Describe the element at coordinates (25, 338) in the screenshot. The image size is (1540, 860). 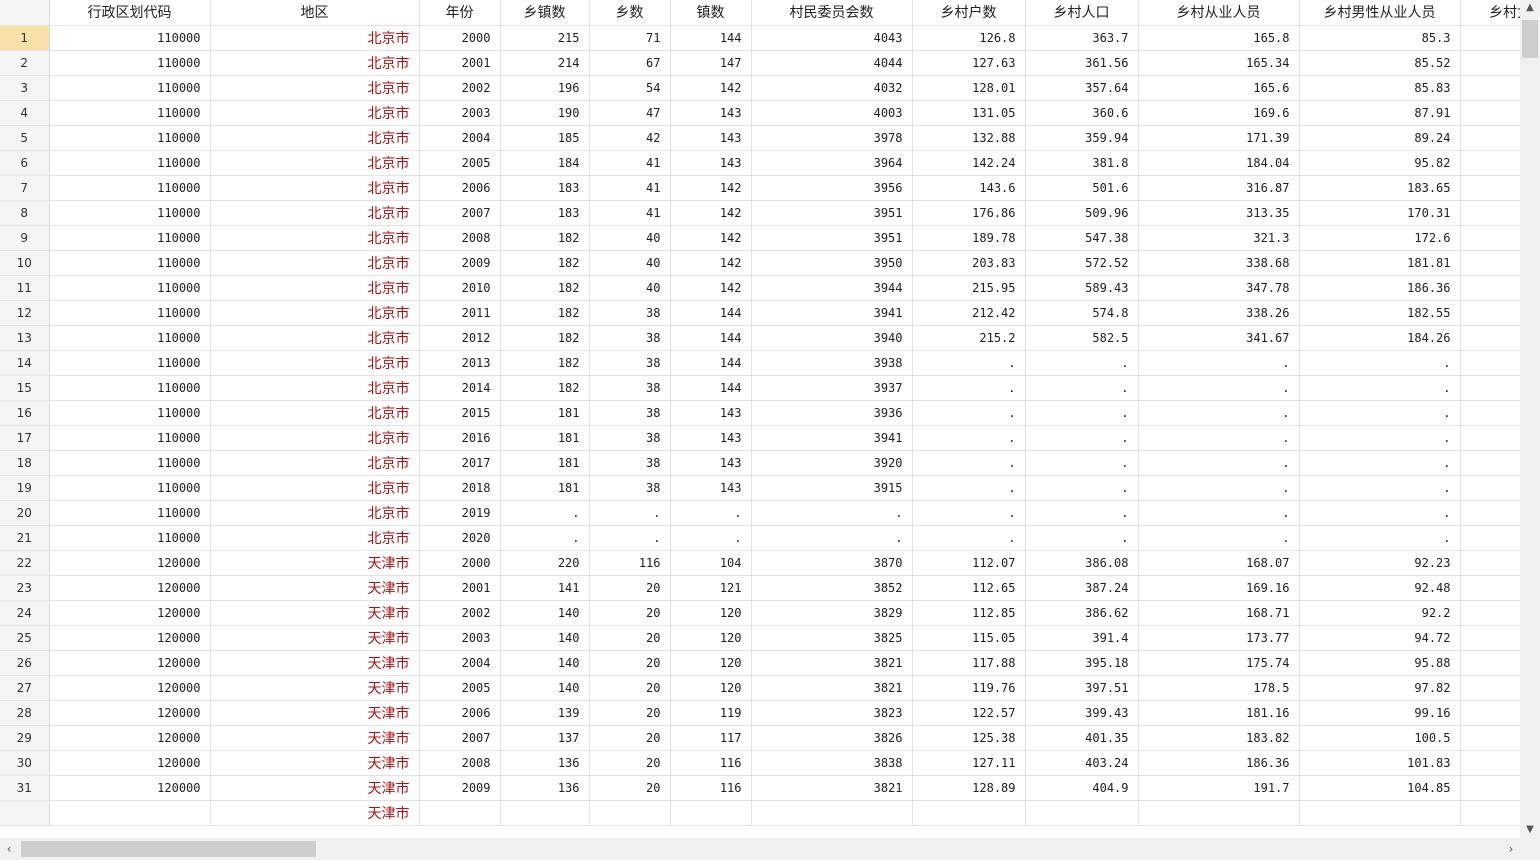
I see `row-number: 13` at that location.